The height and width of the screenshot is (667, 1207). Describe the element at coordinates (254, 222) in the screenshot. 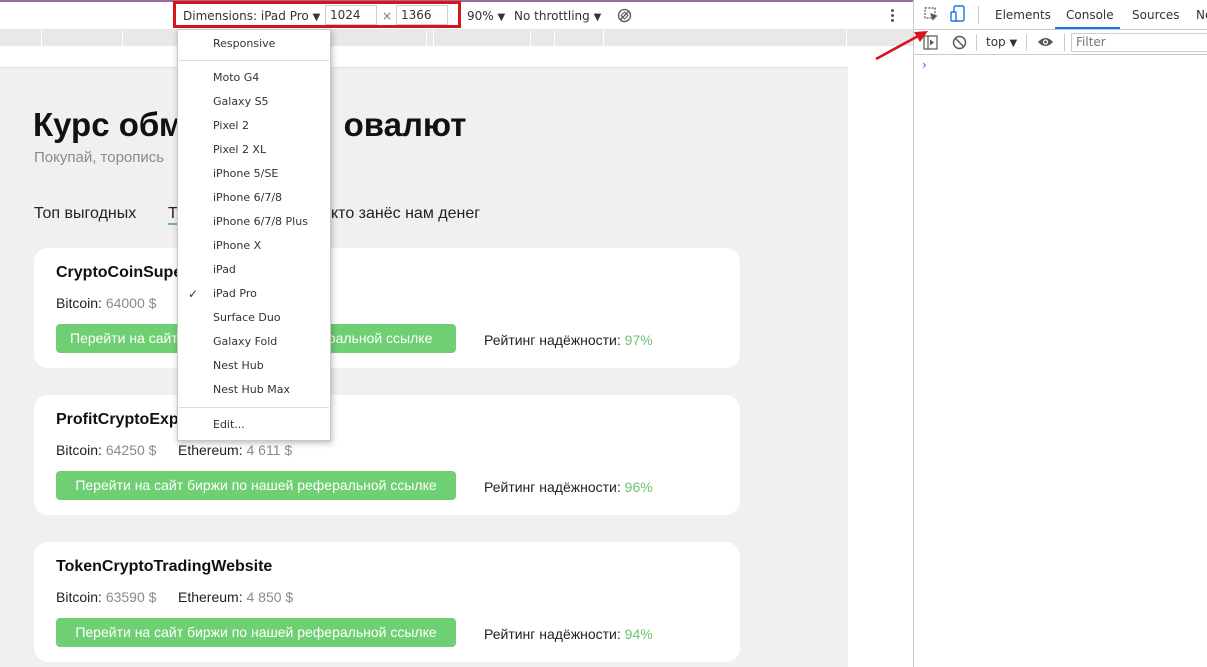

I see `device-option: iPhone 6/7/8 Plus` at that location.